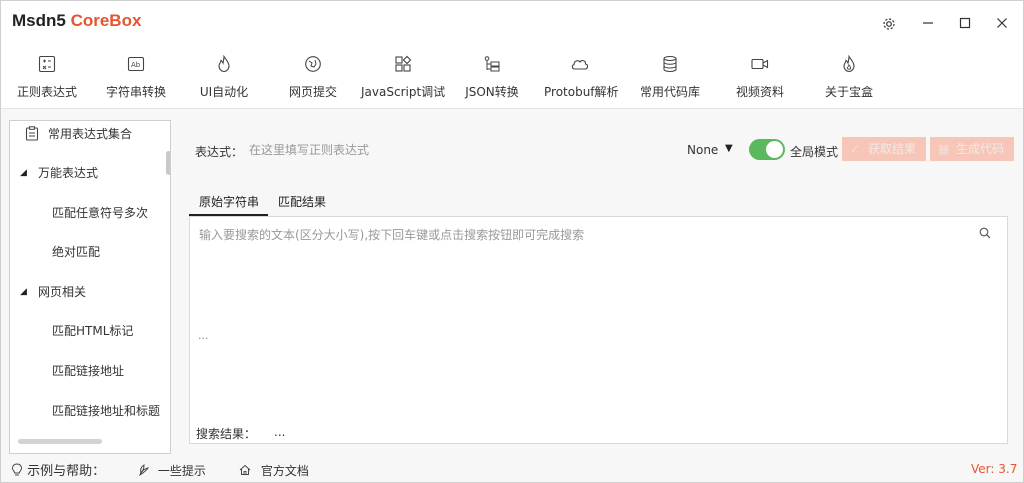 The width and height of the screenshot is (1024, 483). I want to click on help-section: 示例与帮助：, so click(58, 470).